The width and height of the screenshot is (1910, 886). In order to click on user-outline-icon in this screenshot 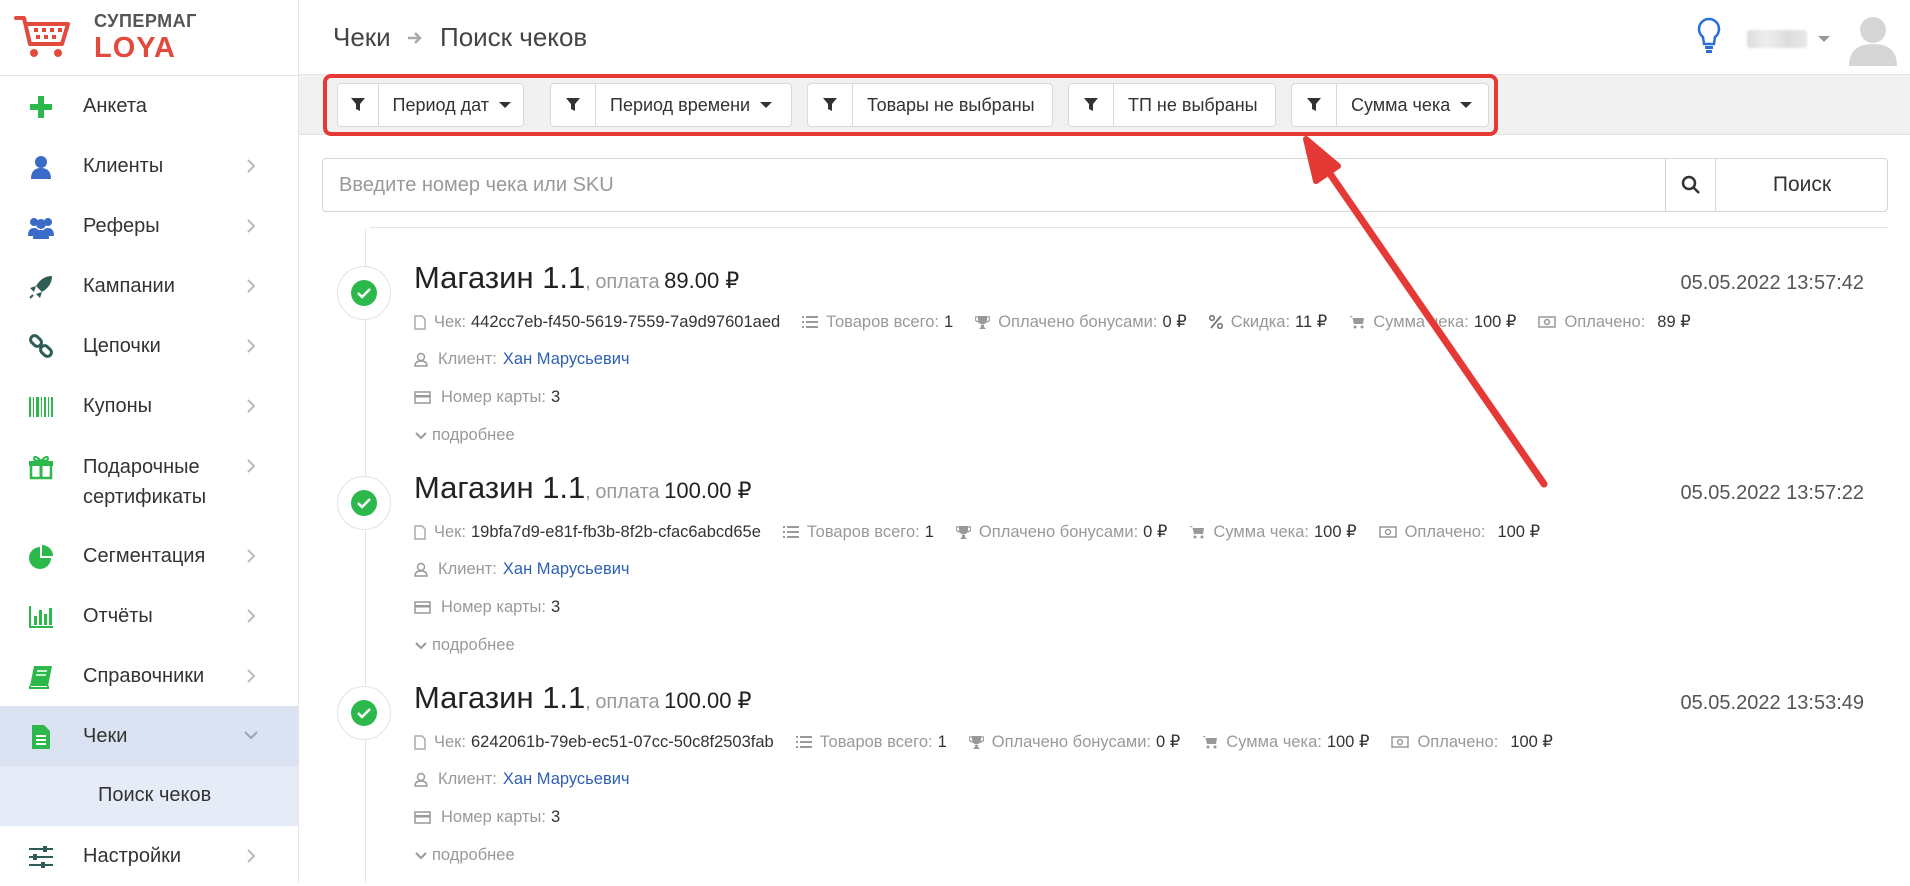, I will do `click(421, 779)`.